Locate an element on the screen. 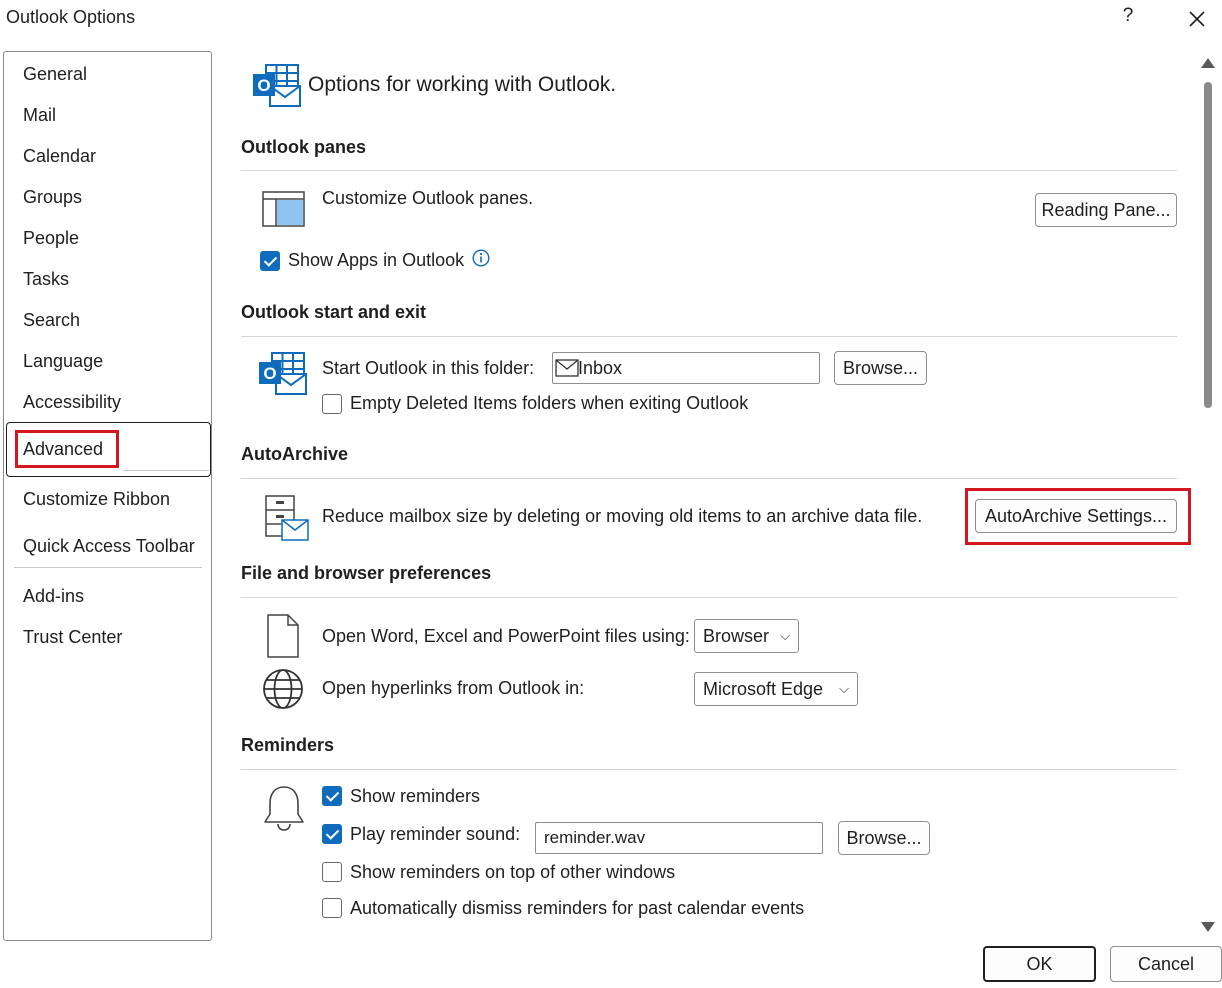 This screenshot has height=988, width=1222. mail-envelope-icon is located at coordinates (567, 368).